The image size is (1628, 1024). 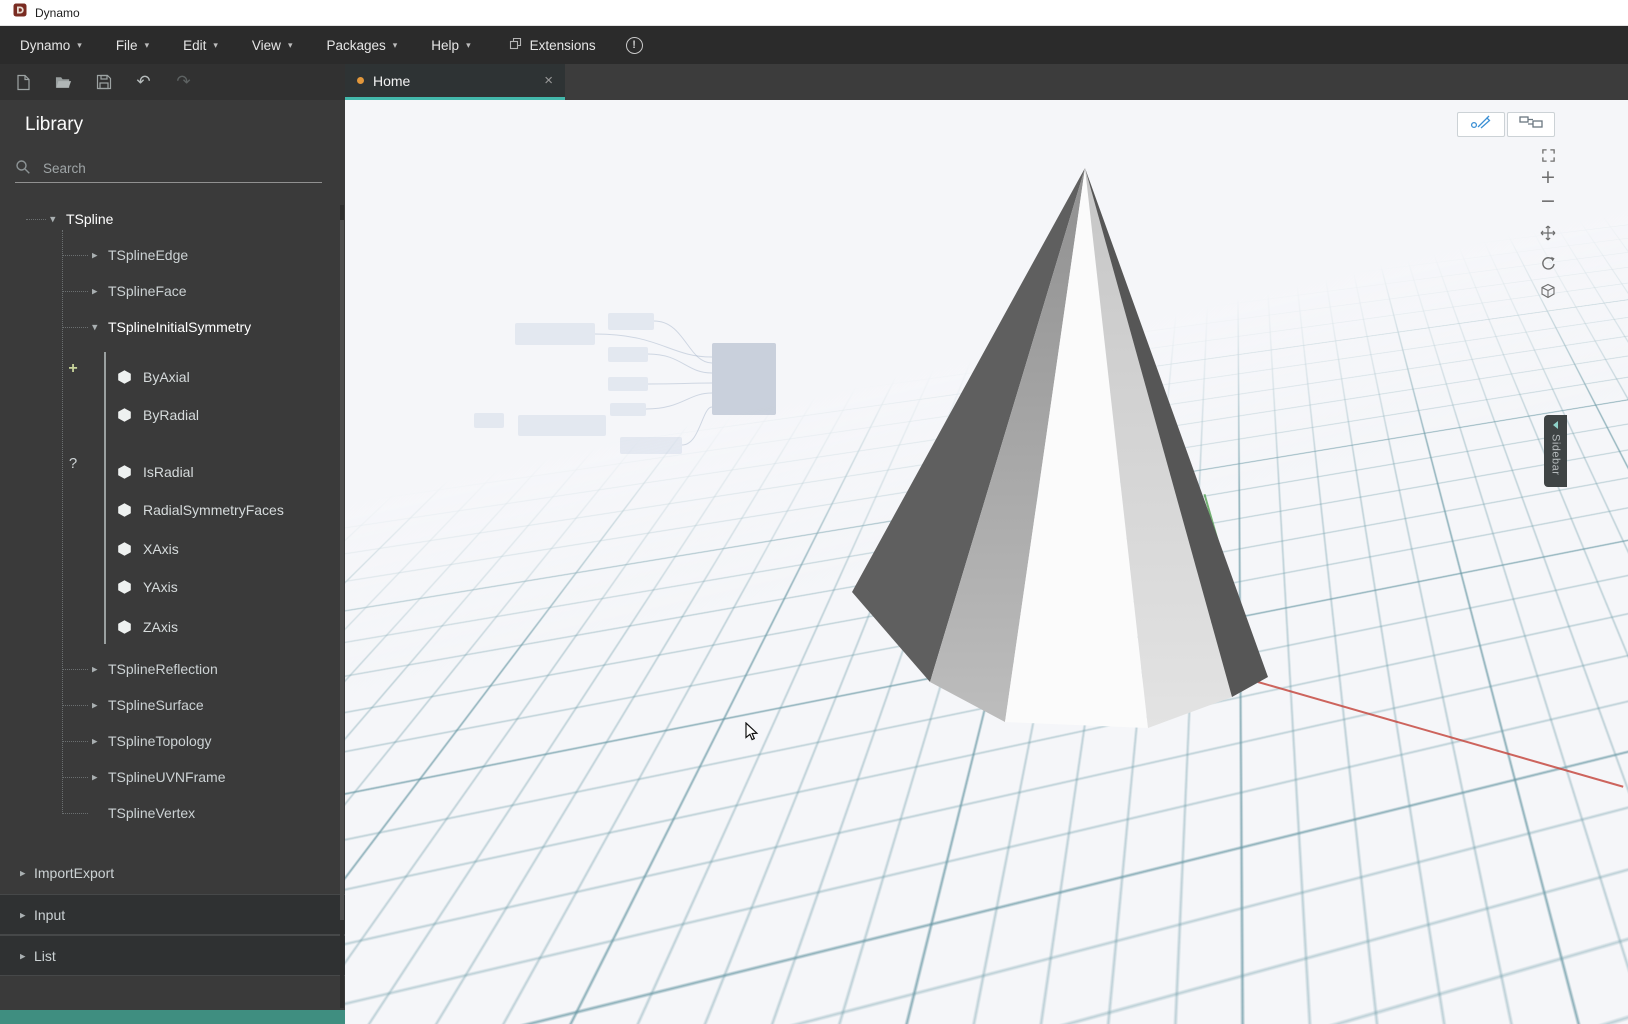 I want to click on tree-item-tspline: ▾ TSpline, so click(x=169, y=219).